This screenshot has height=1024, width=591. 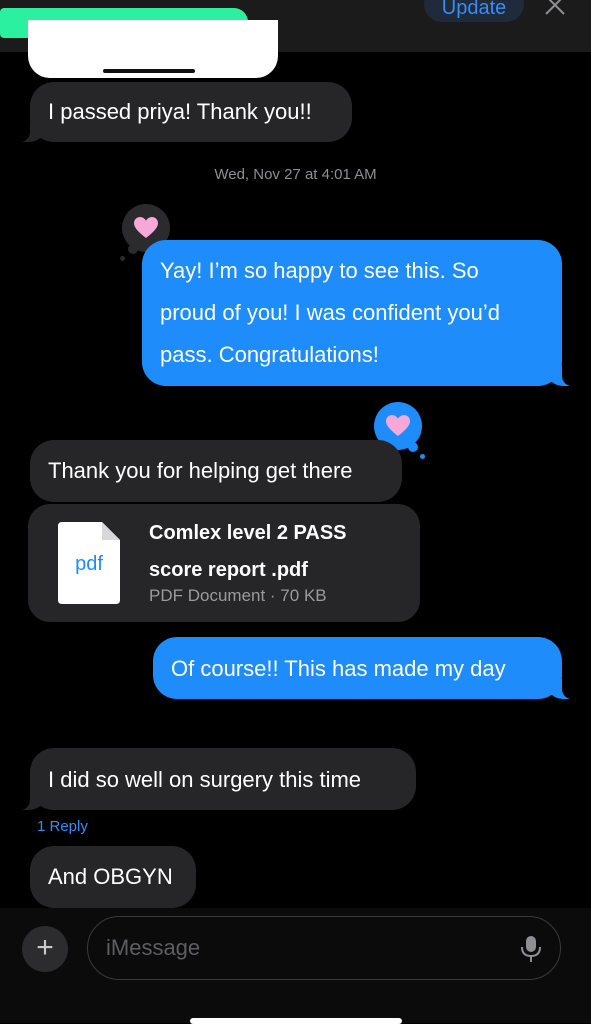 What do you see at coordinates (228, 570) in the screenshot?
I see `file-name-line2: score report .pdf` at bounding box center [228, 570].